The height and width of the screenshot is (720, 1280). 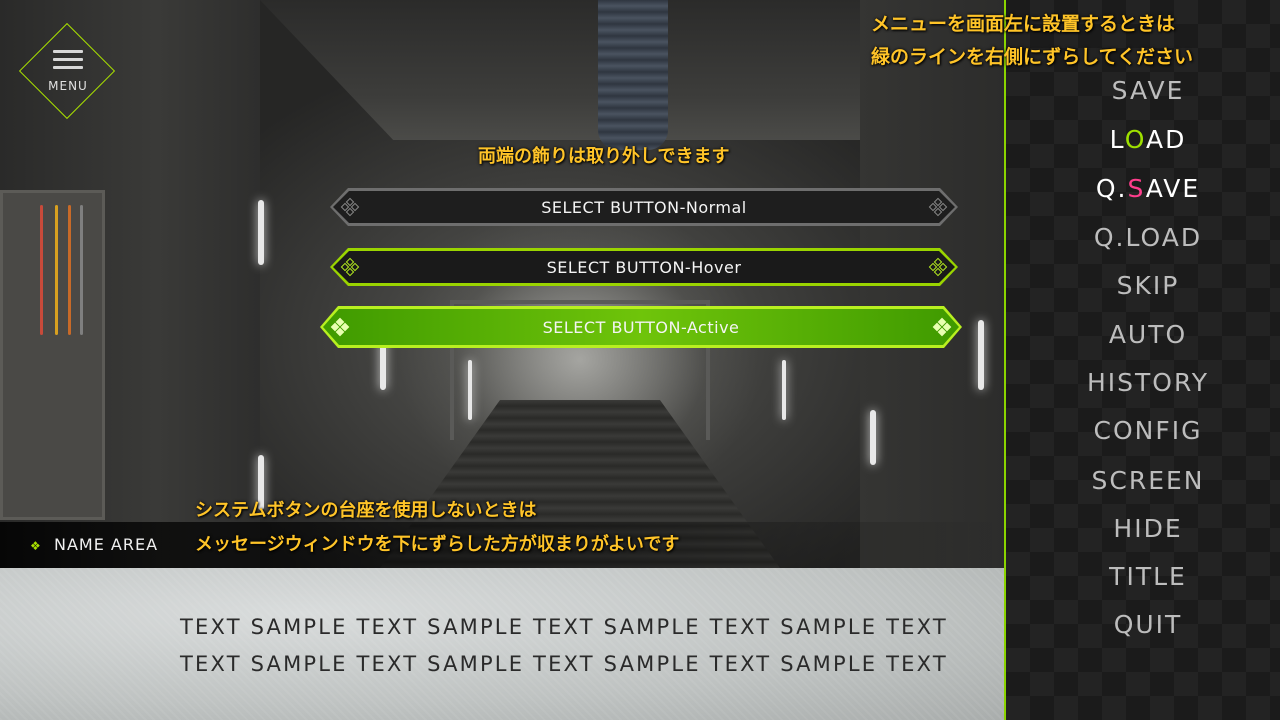 I want to click on menu-item-screen: SCREEN, so click(x=1143, y=480).